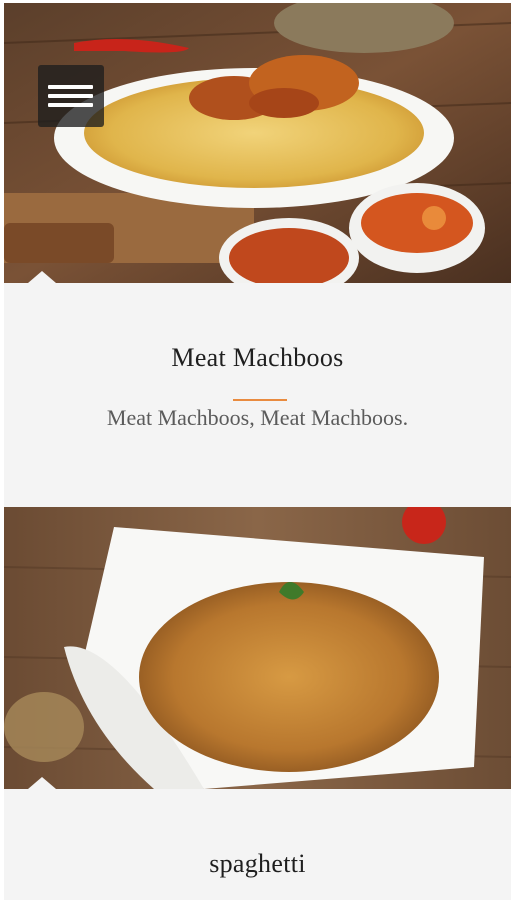  Describe the element at coordinates (257, 417) in the screenshot. I see `item-description: Meat Machboos, Meat Machboos.` at that location.